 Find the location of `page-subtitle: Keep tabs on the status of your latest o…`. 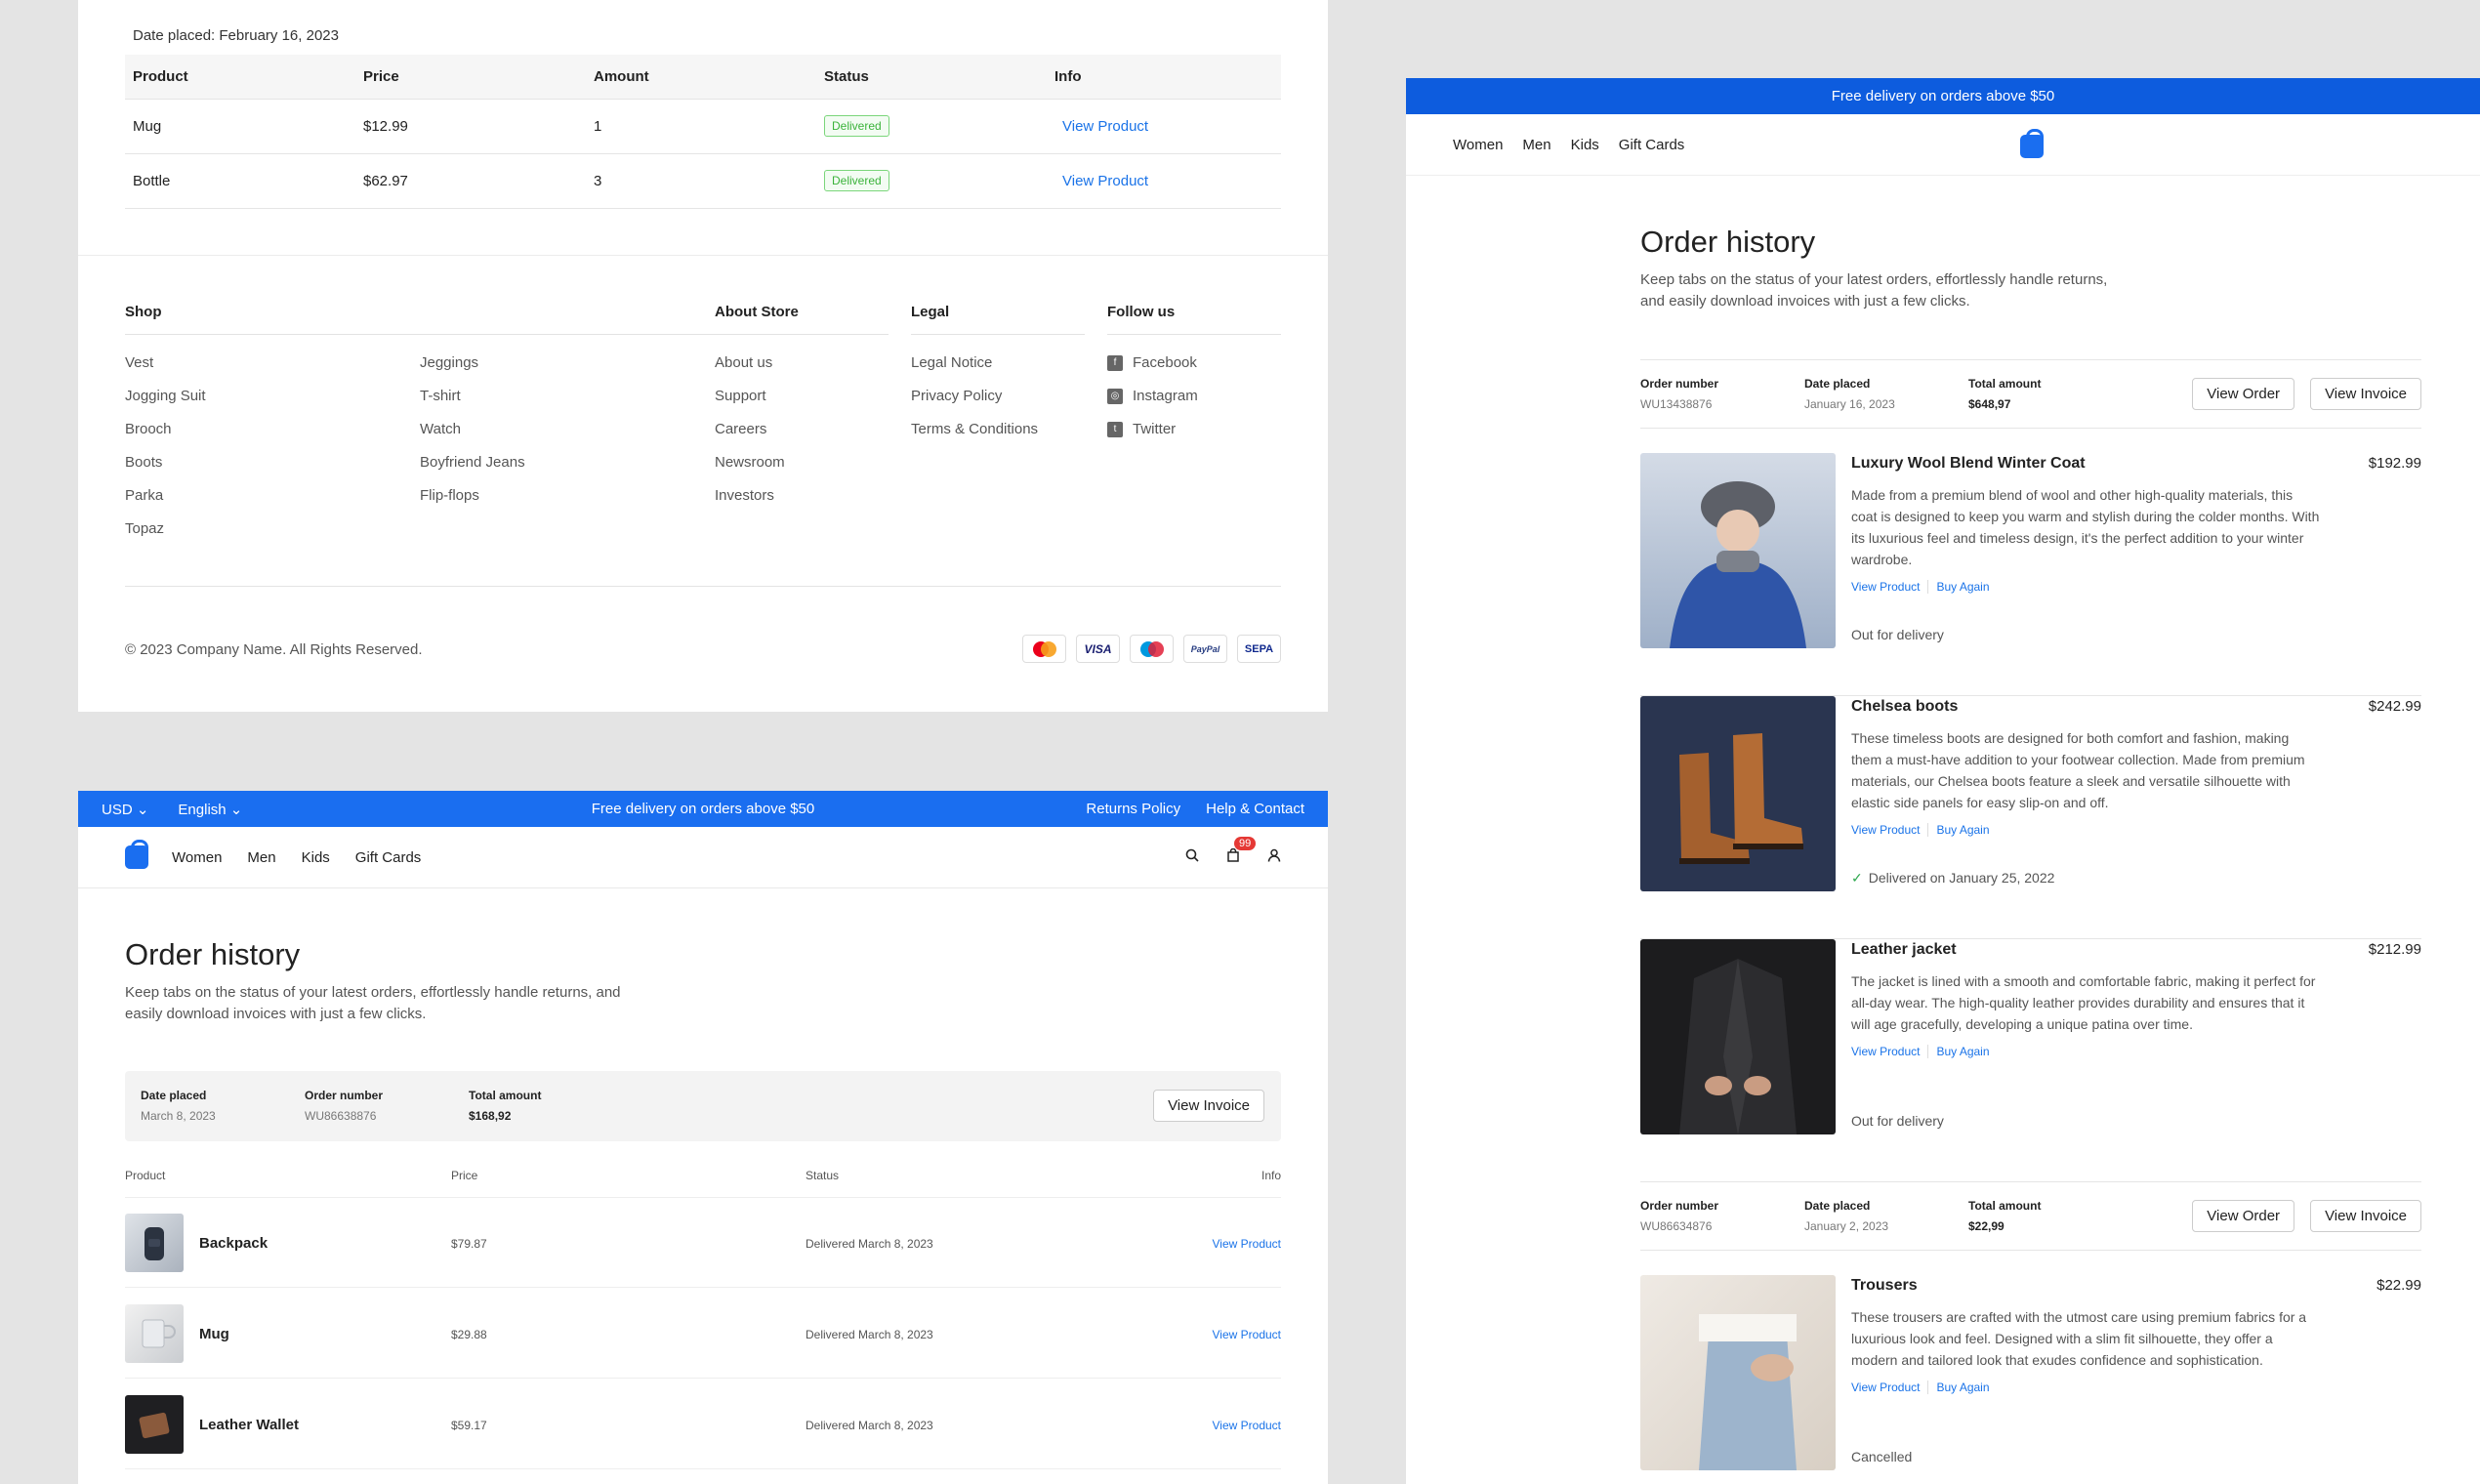

page-subtitle: Keep tabs on the status of your latest o… is located at coordinates (373, 1003).